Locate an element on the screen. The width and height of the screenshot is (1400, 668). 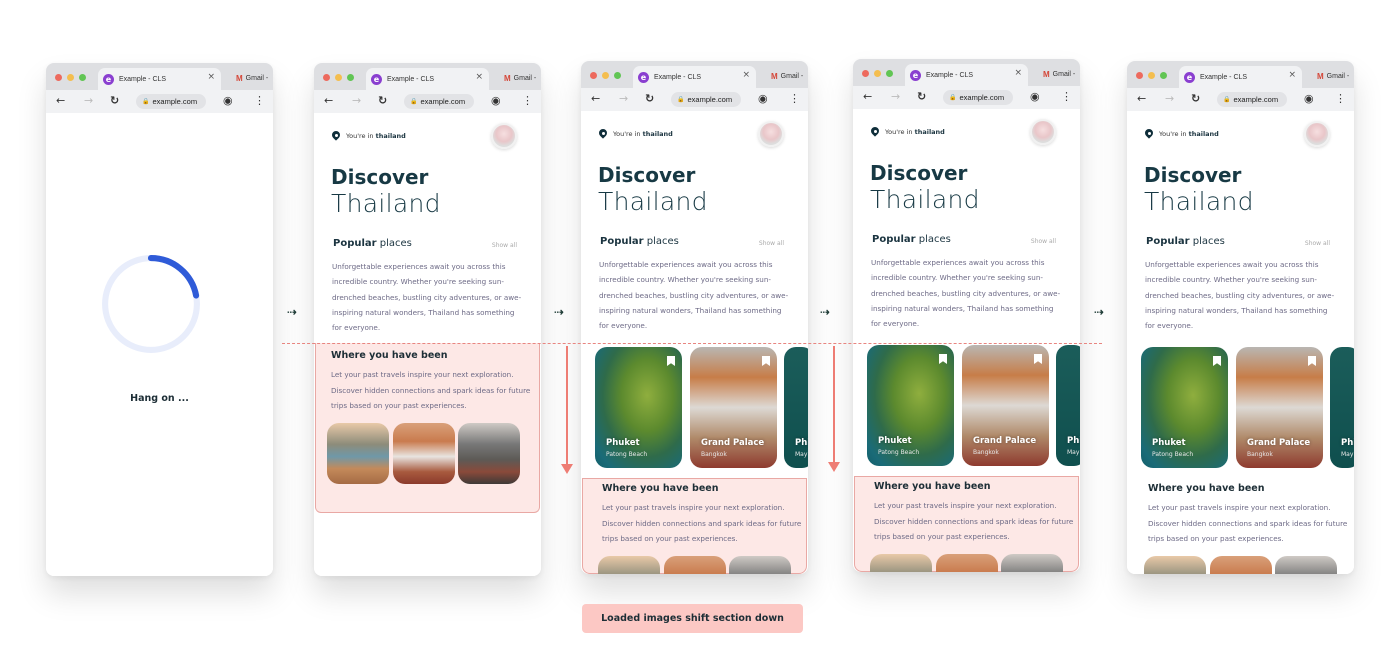
title-discover: Discover is located at coordinates (647, 175).